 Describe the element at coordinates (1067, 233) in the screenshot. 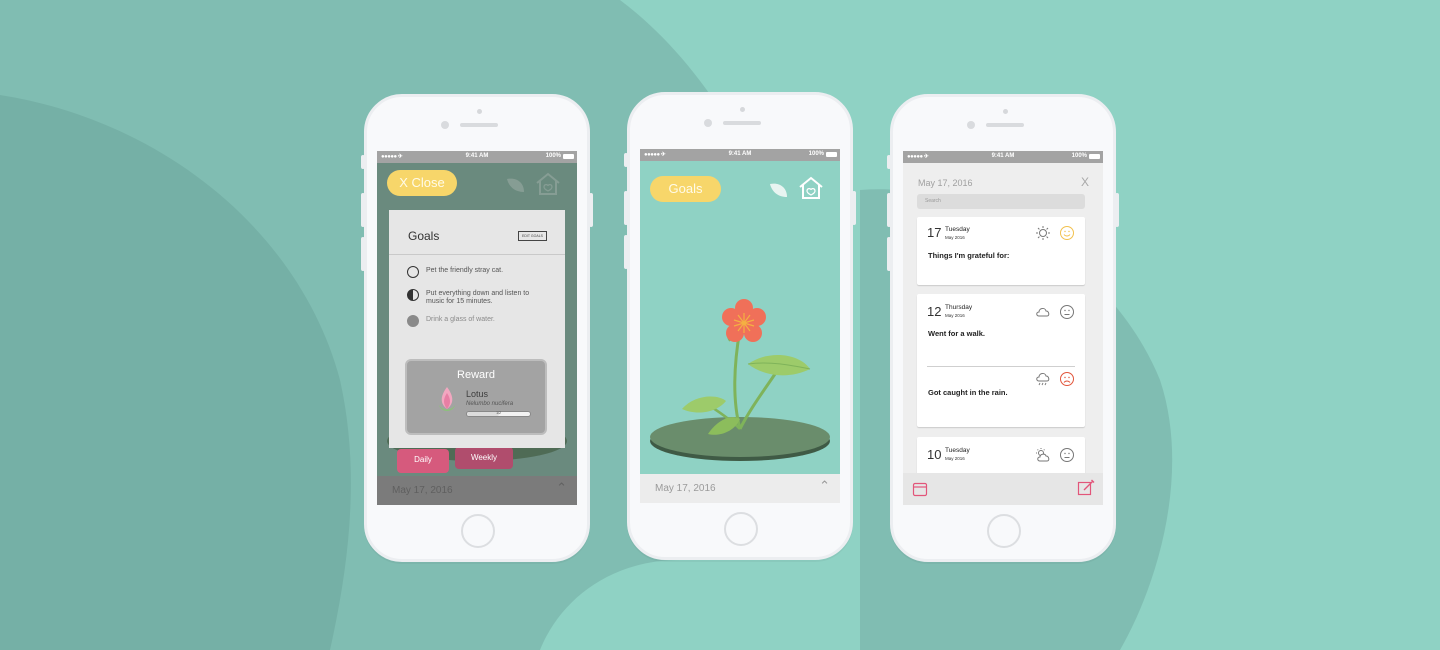

I see `happy-face-icon` at that location.